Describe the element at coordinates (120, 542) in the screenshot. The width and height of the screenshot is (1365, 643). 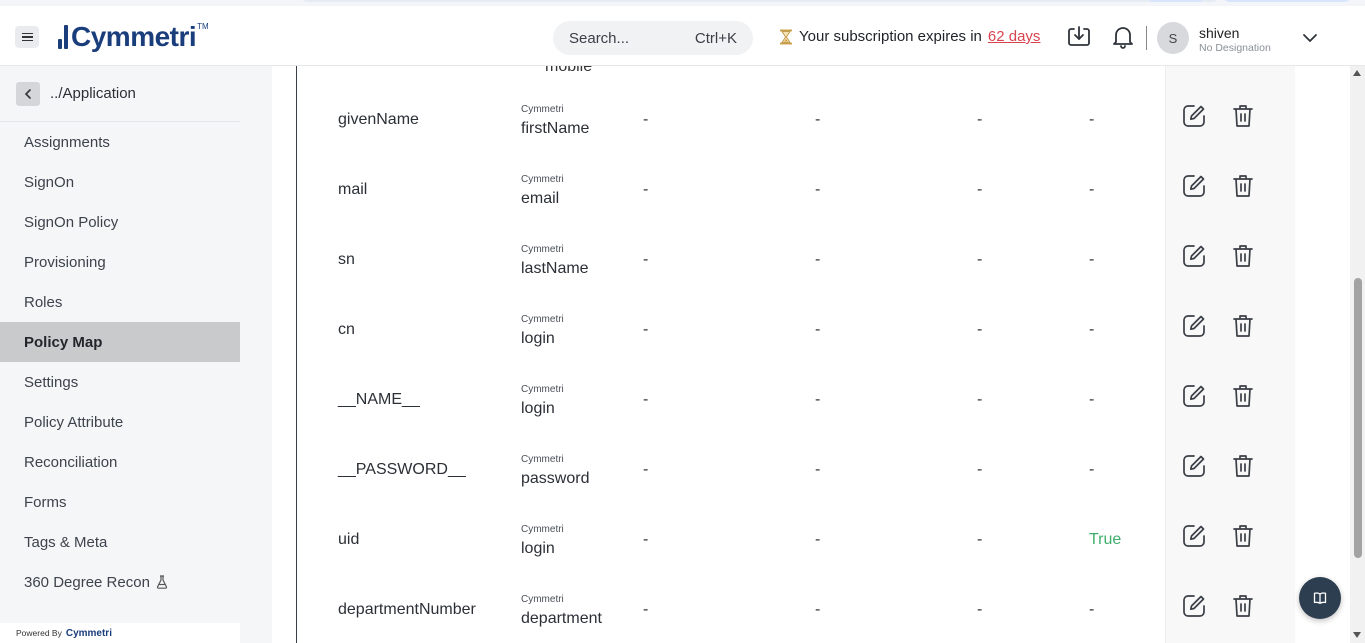
I see `sidebar-item-tags-meta: Tags & Meta` at that location.